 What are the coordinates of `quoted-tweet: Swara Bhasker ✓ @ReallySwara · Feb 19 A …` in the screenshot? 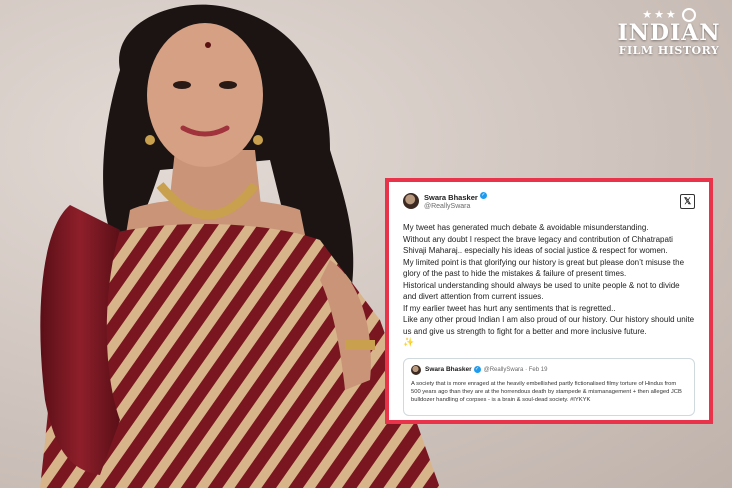 It's located at (549, 386).